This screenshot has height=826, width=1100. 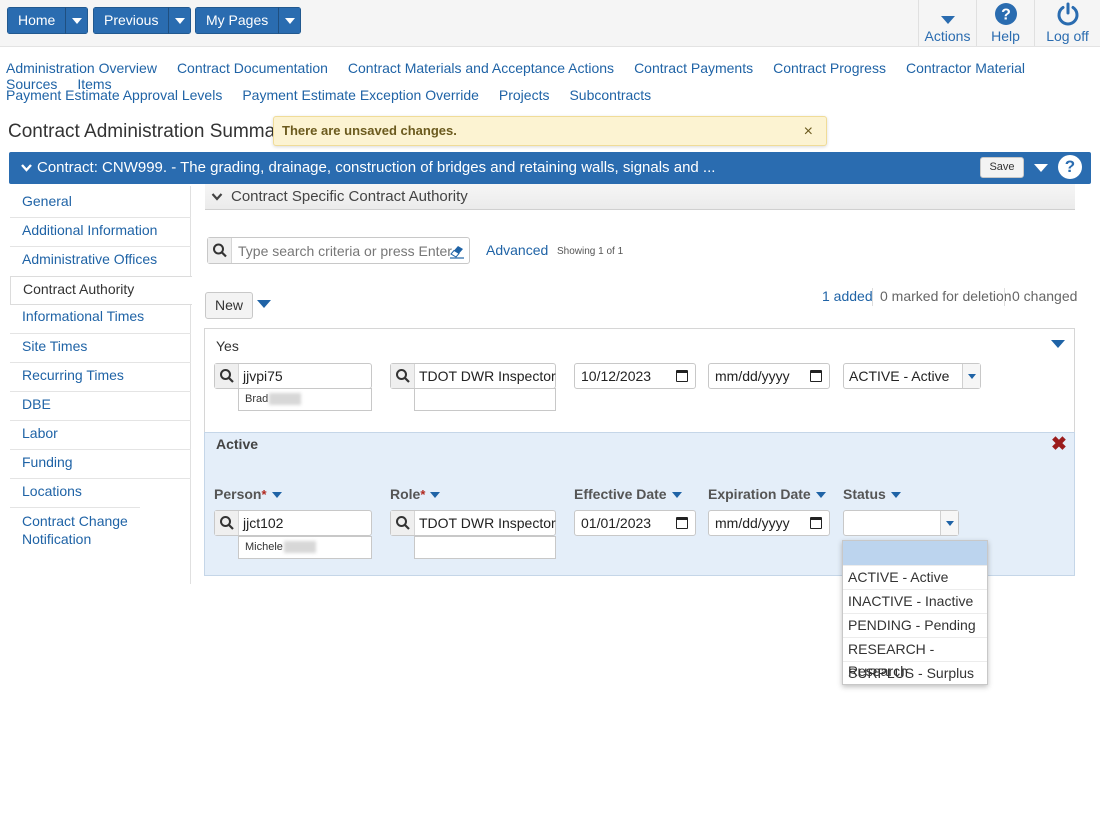 What do you see at coordinates (369, 130) in the screenshot?
I see `alert-message: There are unsaved changes.` at bounding box center [369, 130].